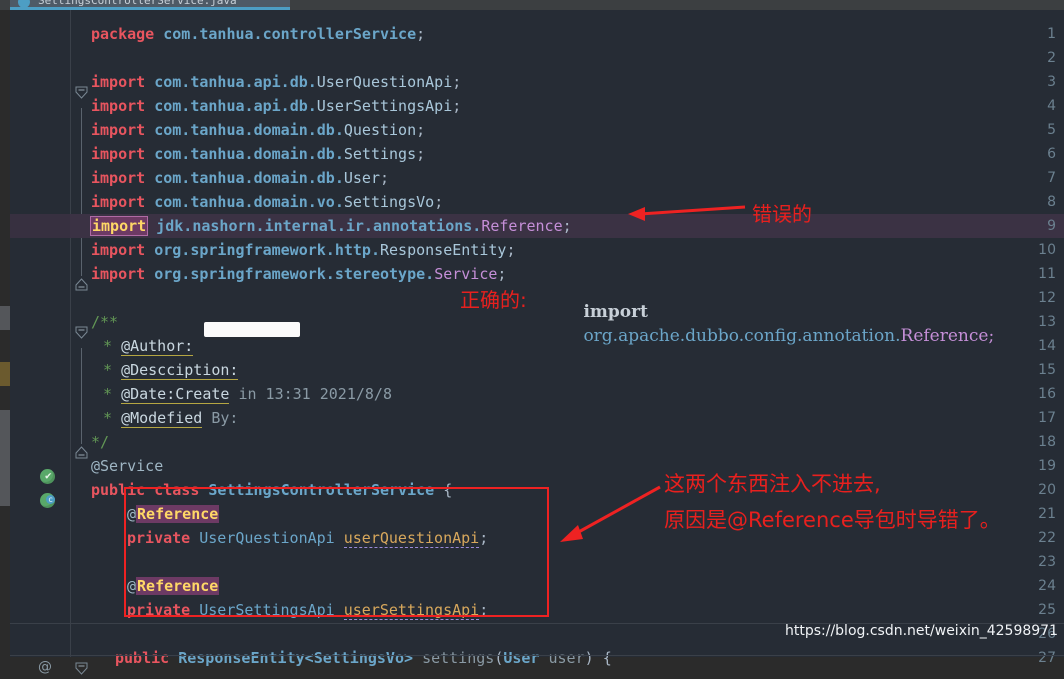 The width and height of the screenshot is (1064, 679). What do you see at coordinates (40, 226) in the screenshot?
I see `selected-line-gutter-highlight` at bounding box center [40, 226].